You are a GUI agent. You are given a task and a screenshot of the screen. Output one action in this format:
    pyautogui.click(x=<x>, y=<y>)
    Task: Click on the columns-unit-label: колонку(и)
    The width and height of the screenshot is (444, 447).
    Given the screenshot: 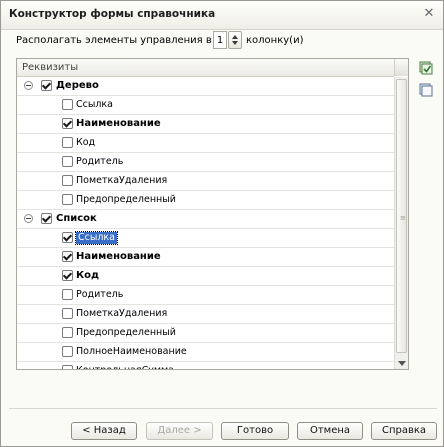 What is the action you would take?
    pyautogui.click(x=275, y=40)
    